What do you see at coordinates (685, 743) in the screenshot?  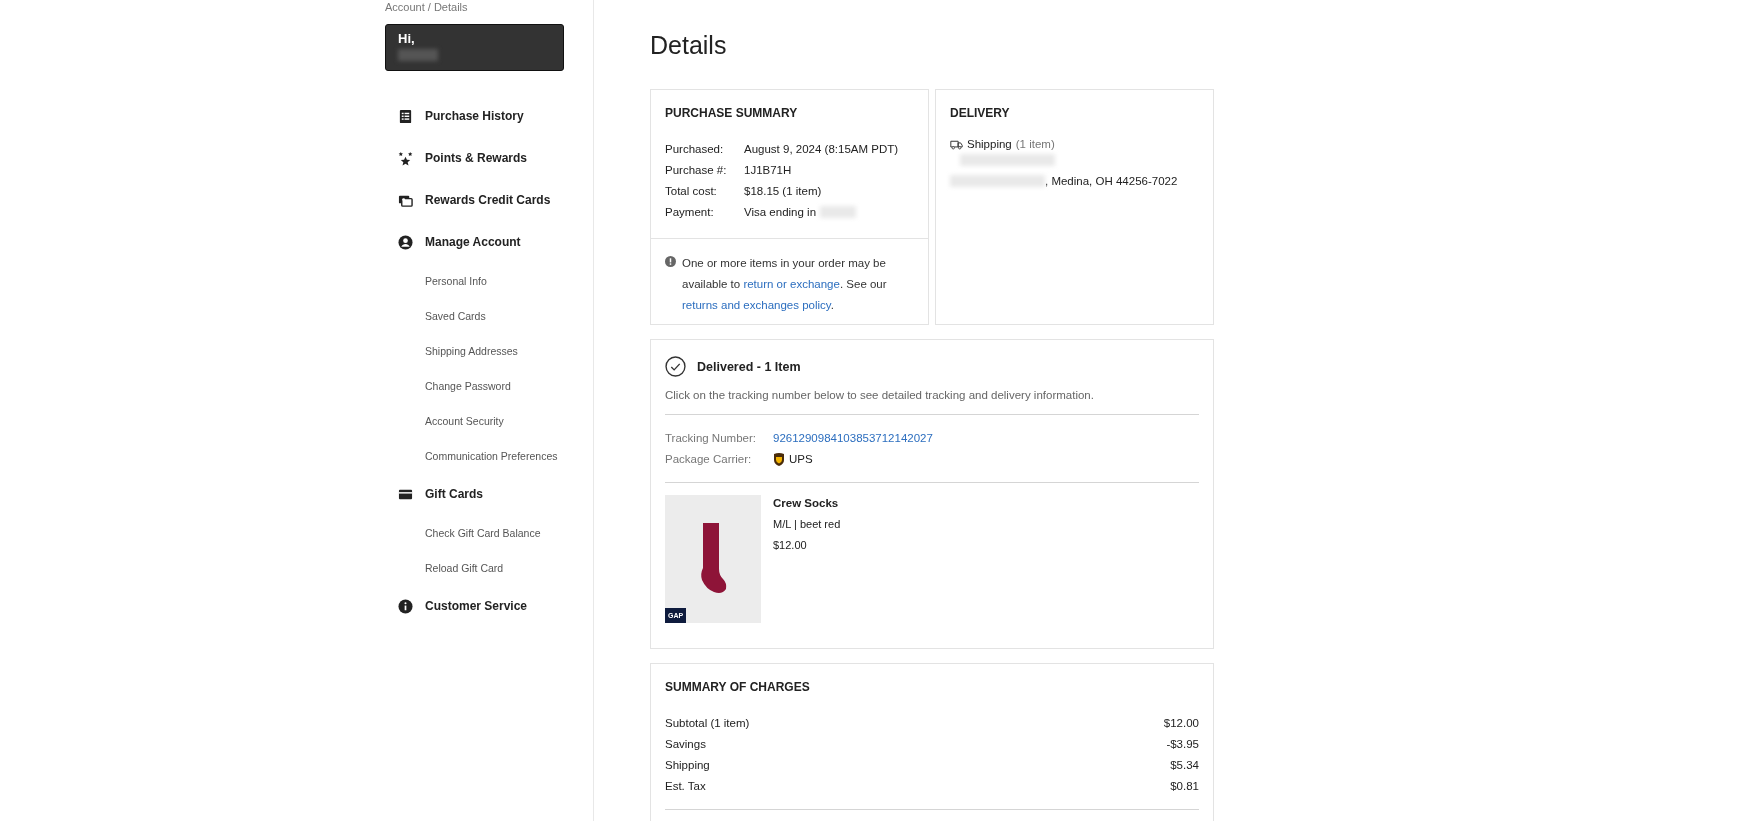 I see `charge-label: Savings` at bounding box center [685, 743].